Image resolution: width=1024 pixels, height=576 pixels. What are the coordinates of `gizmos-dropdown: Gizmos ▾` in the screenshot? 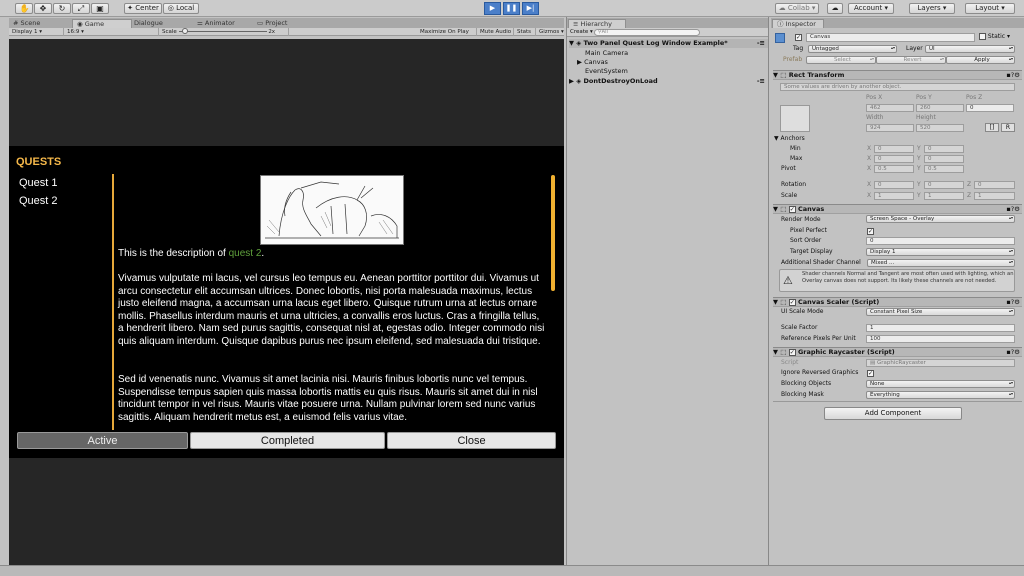 It's located at (550, 32).